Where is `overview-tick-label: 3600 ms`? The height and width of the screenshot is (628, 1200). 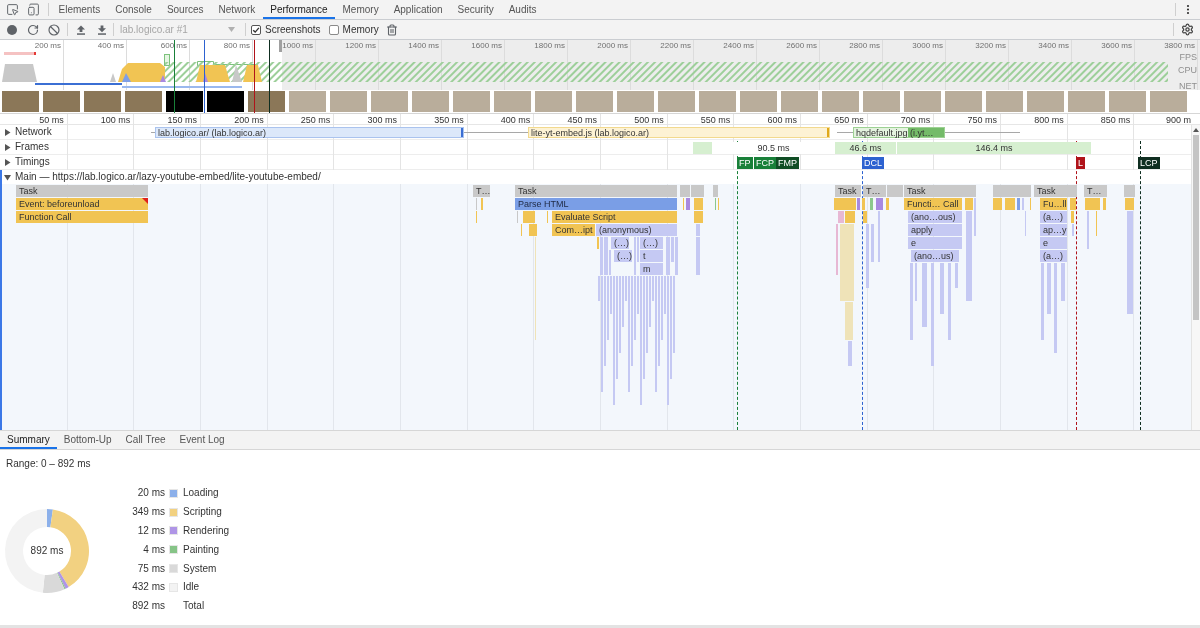
overview-tick-label: 3600 ms is located at coordinates (1116, 46).